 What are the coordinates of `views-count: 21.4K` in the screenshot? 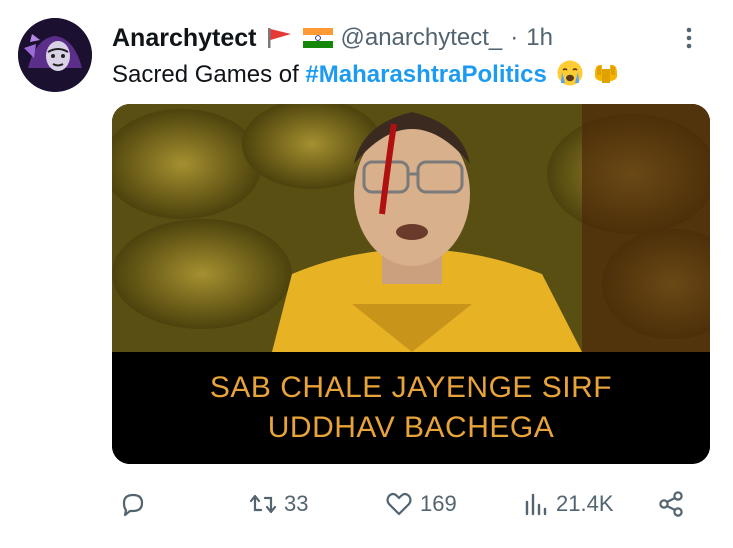 It's located at (585, 503).